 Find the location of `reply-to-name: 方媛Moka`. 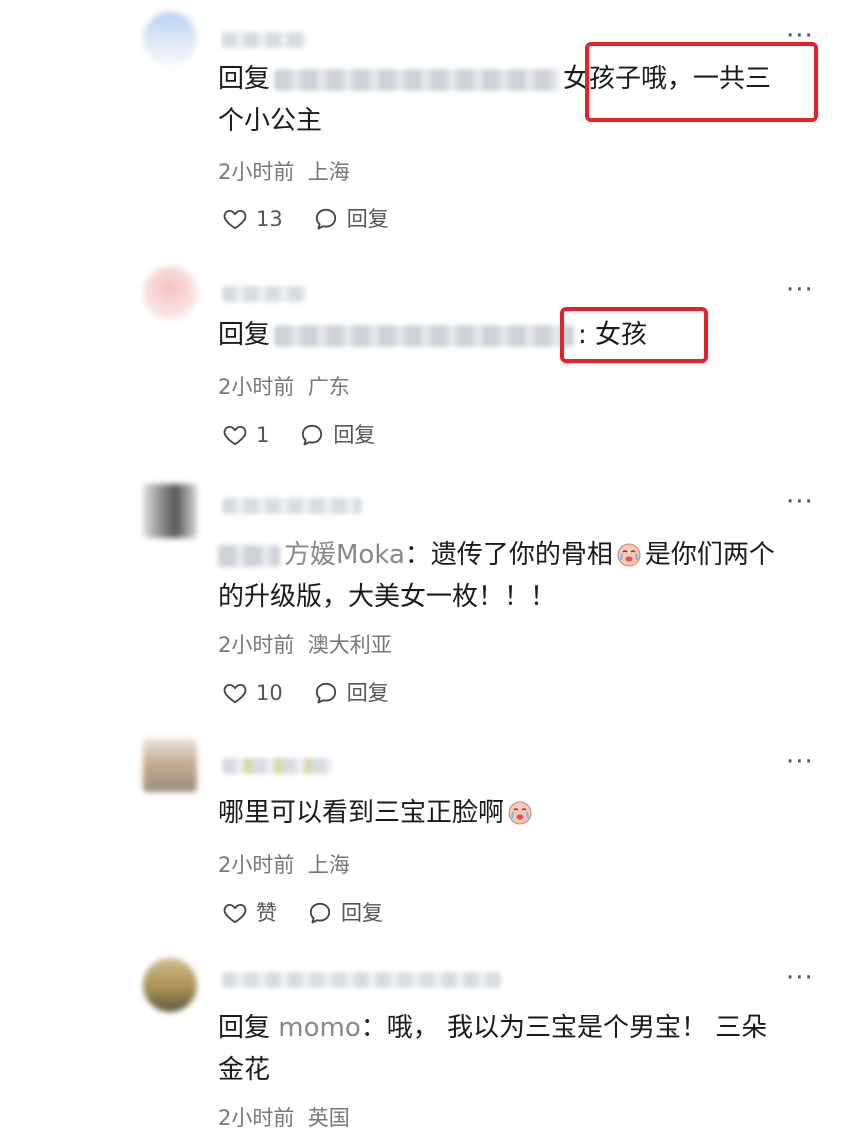

reply-to-name: 方媛Moka is located at coordinates (344, 555).